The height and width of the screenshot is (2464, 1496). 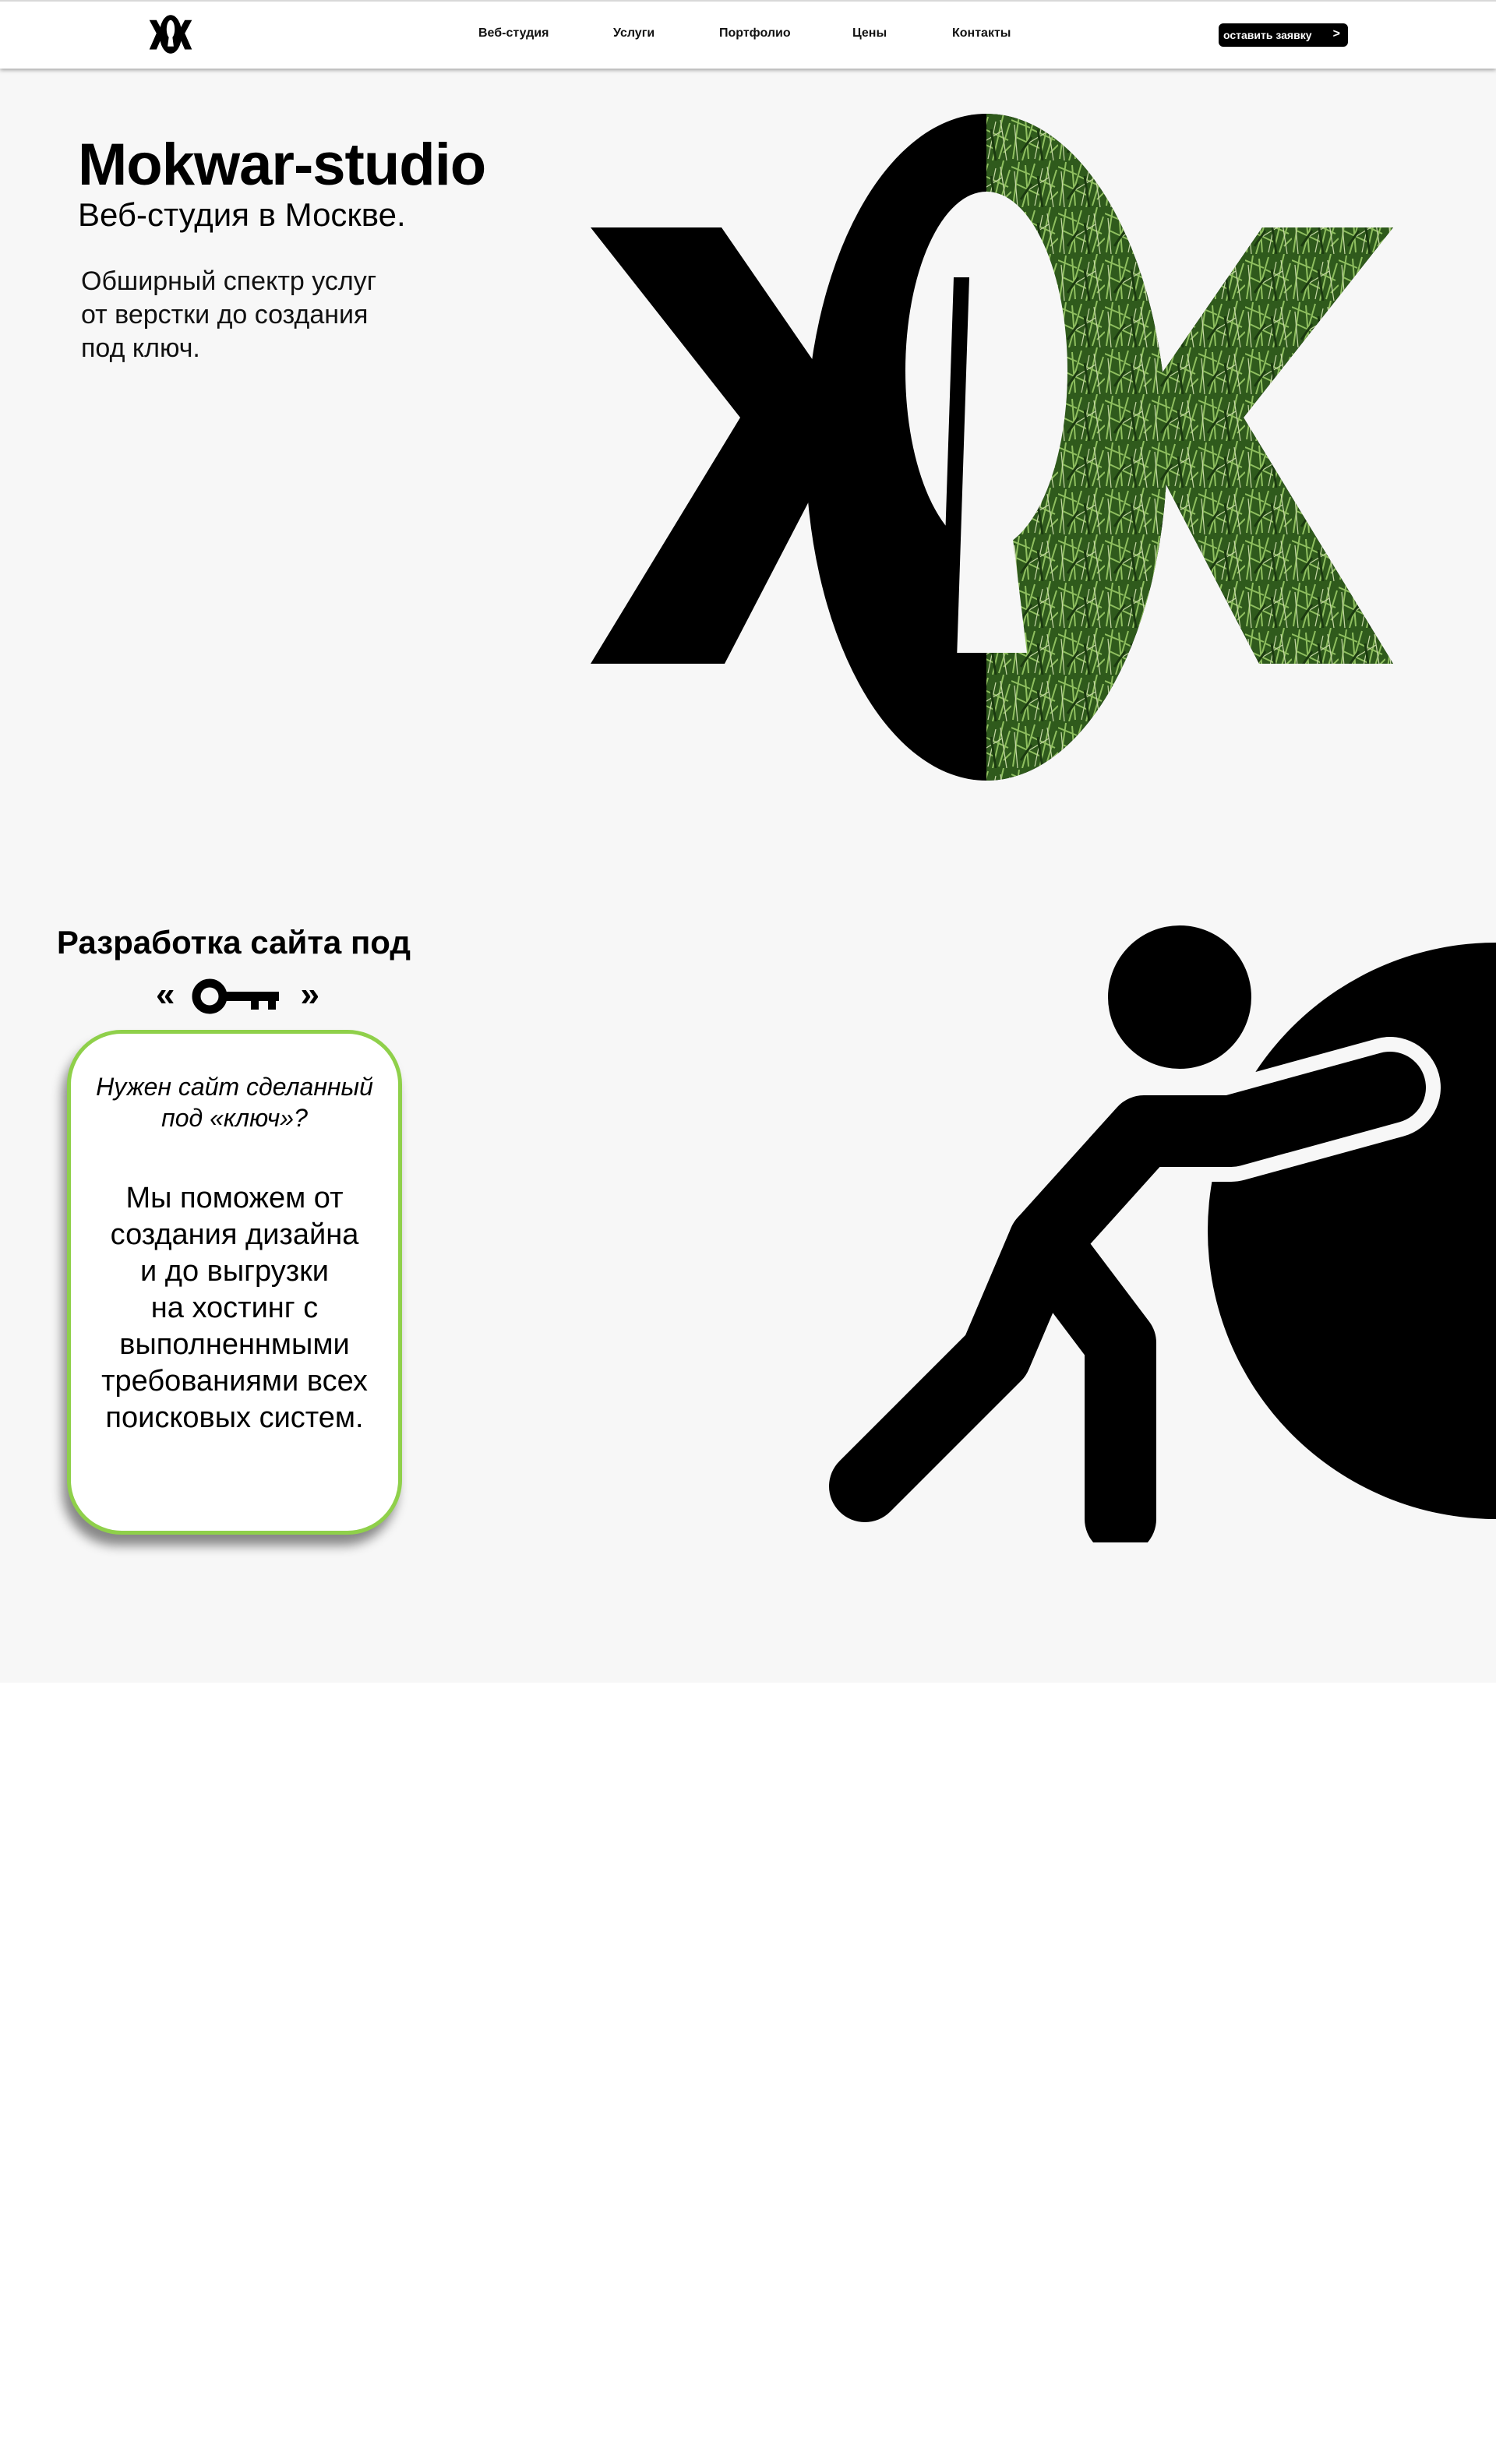 What do you see at coordinates (755, 33) in the screenshot?
I see `nav-item-portfolio: Портфолио` at bounding box center [755, 33].